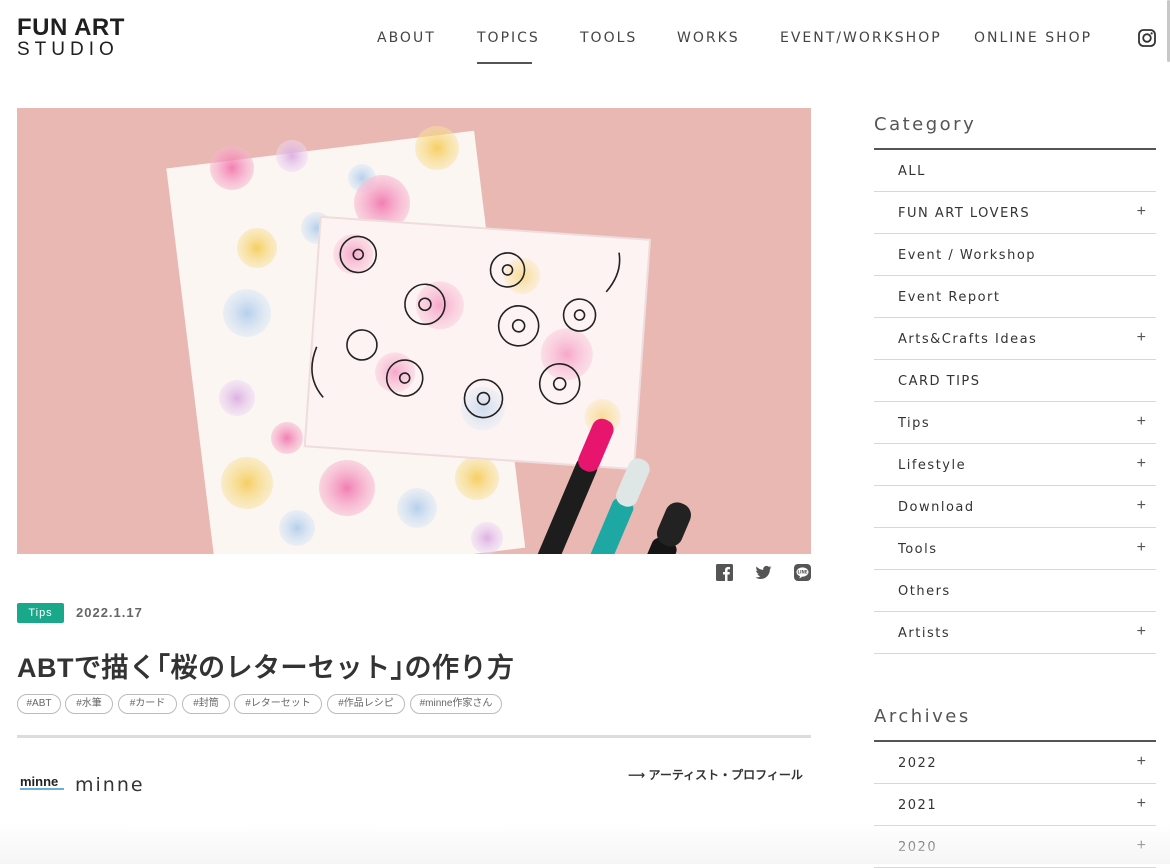 Image resolution: width=1170 pixels, height=868 pixels. I want to click on hashtag-pill: #minne作家さん, so click(456, 704).